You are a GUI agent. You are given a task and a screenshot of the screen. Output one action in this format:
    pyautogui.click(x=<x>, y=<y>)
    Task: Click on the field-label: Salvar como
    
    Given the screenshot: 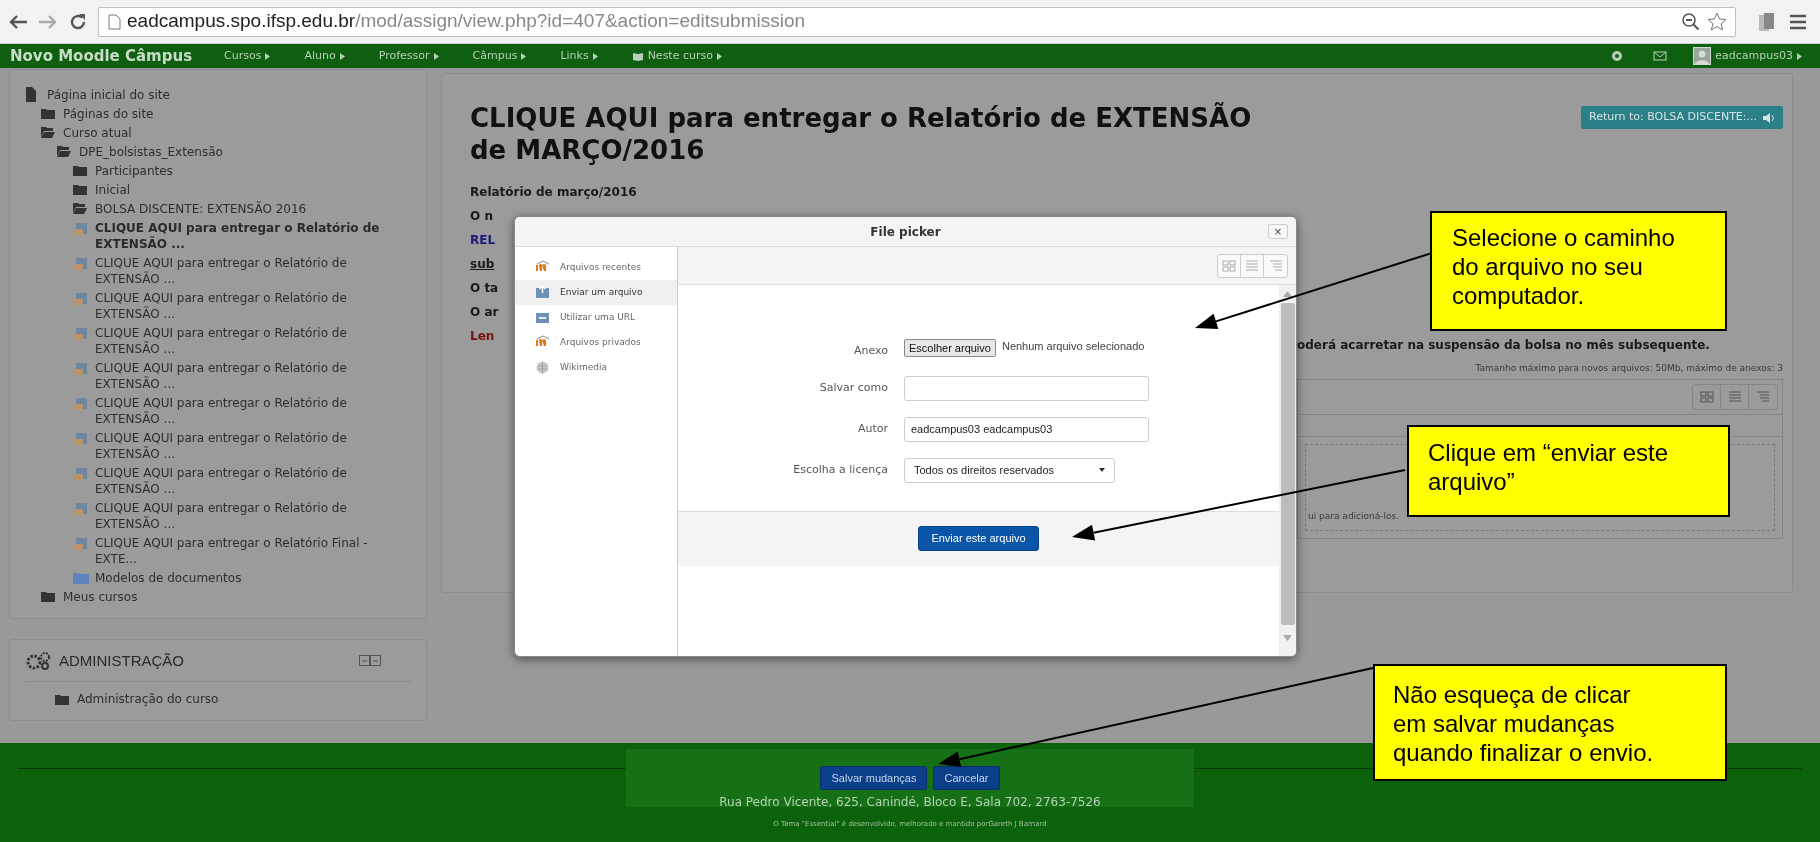 What is the action you would take?
    pyautogui.click(x=853, y=387)
    